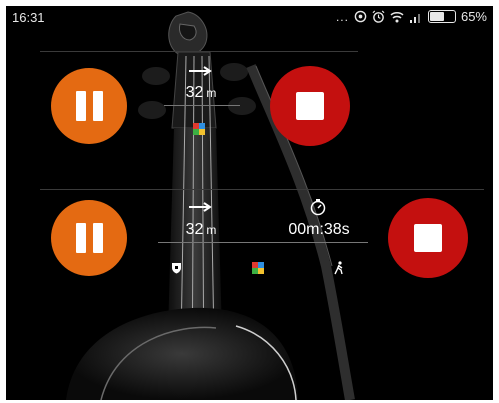 The width and height of the screenshot is (499, 403). I want to click on signal-icon, so click(414, 18).